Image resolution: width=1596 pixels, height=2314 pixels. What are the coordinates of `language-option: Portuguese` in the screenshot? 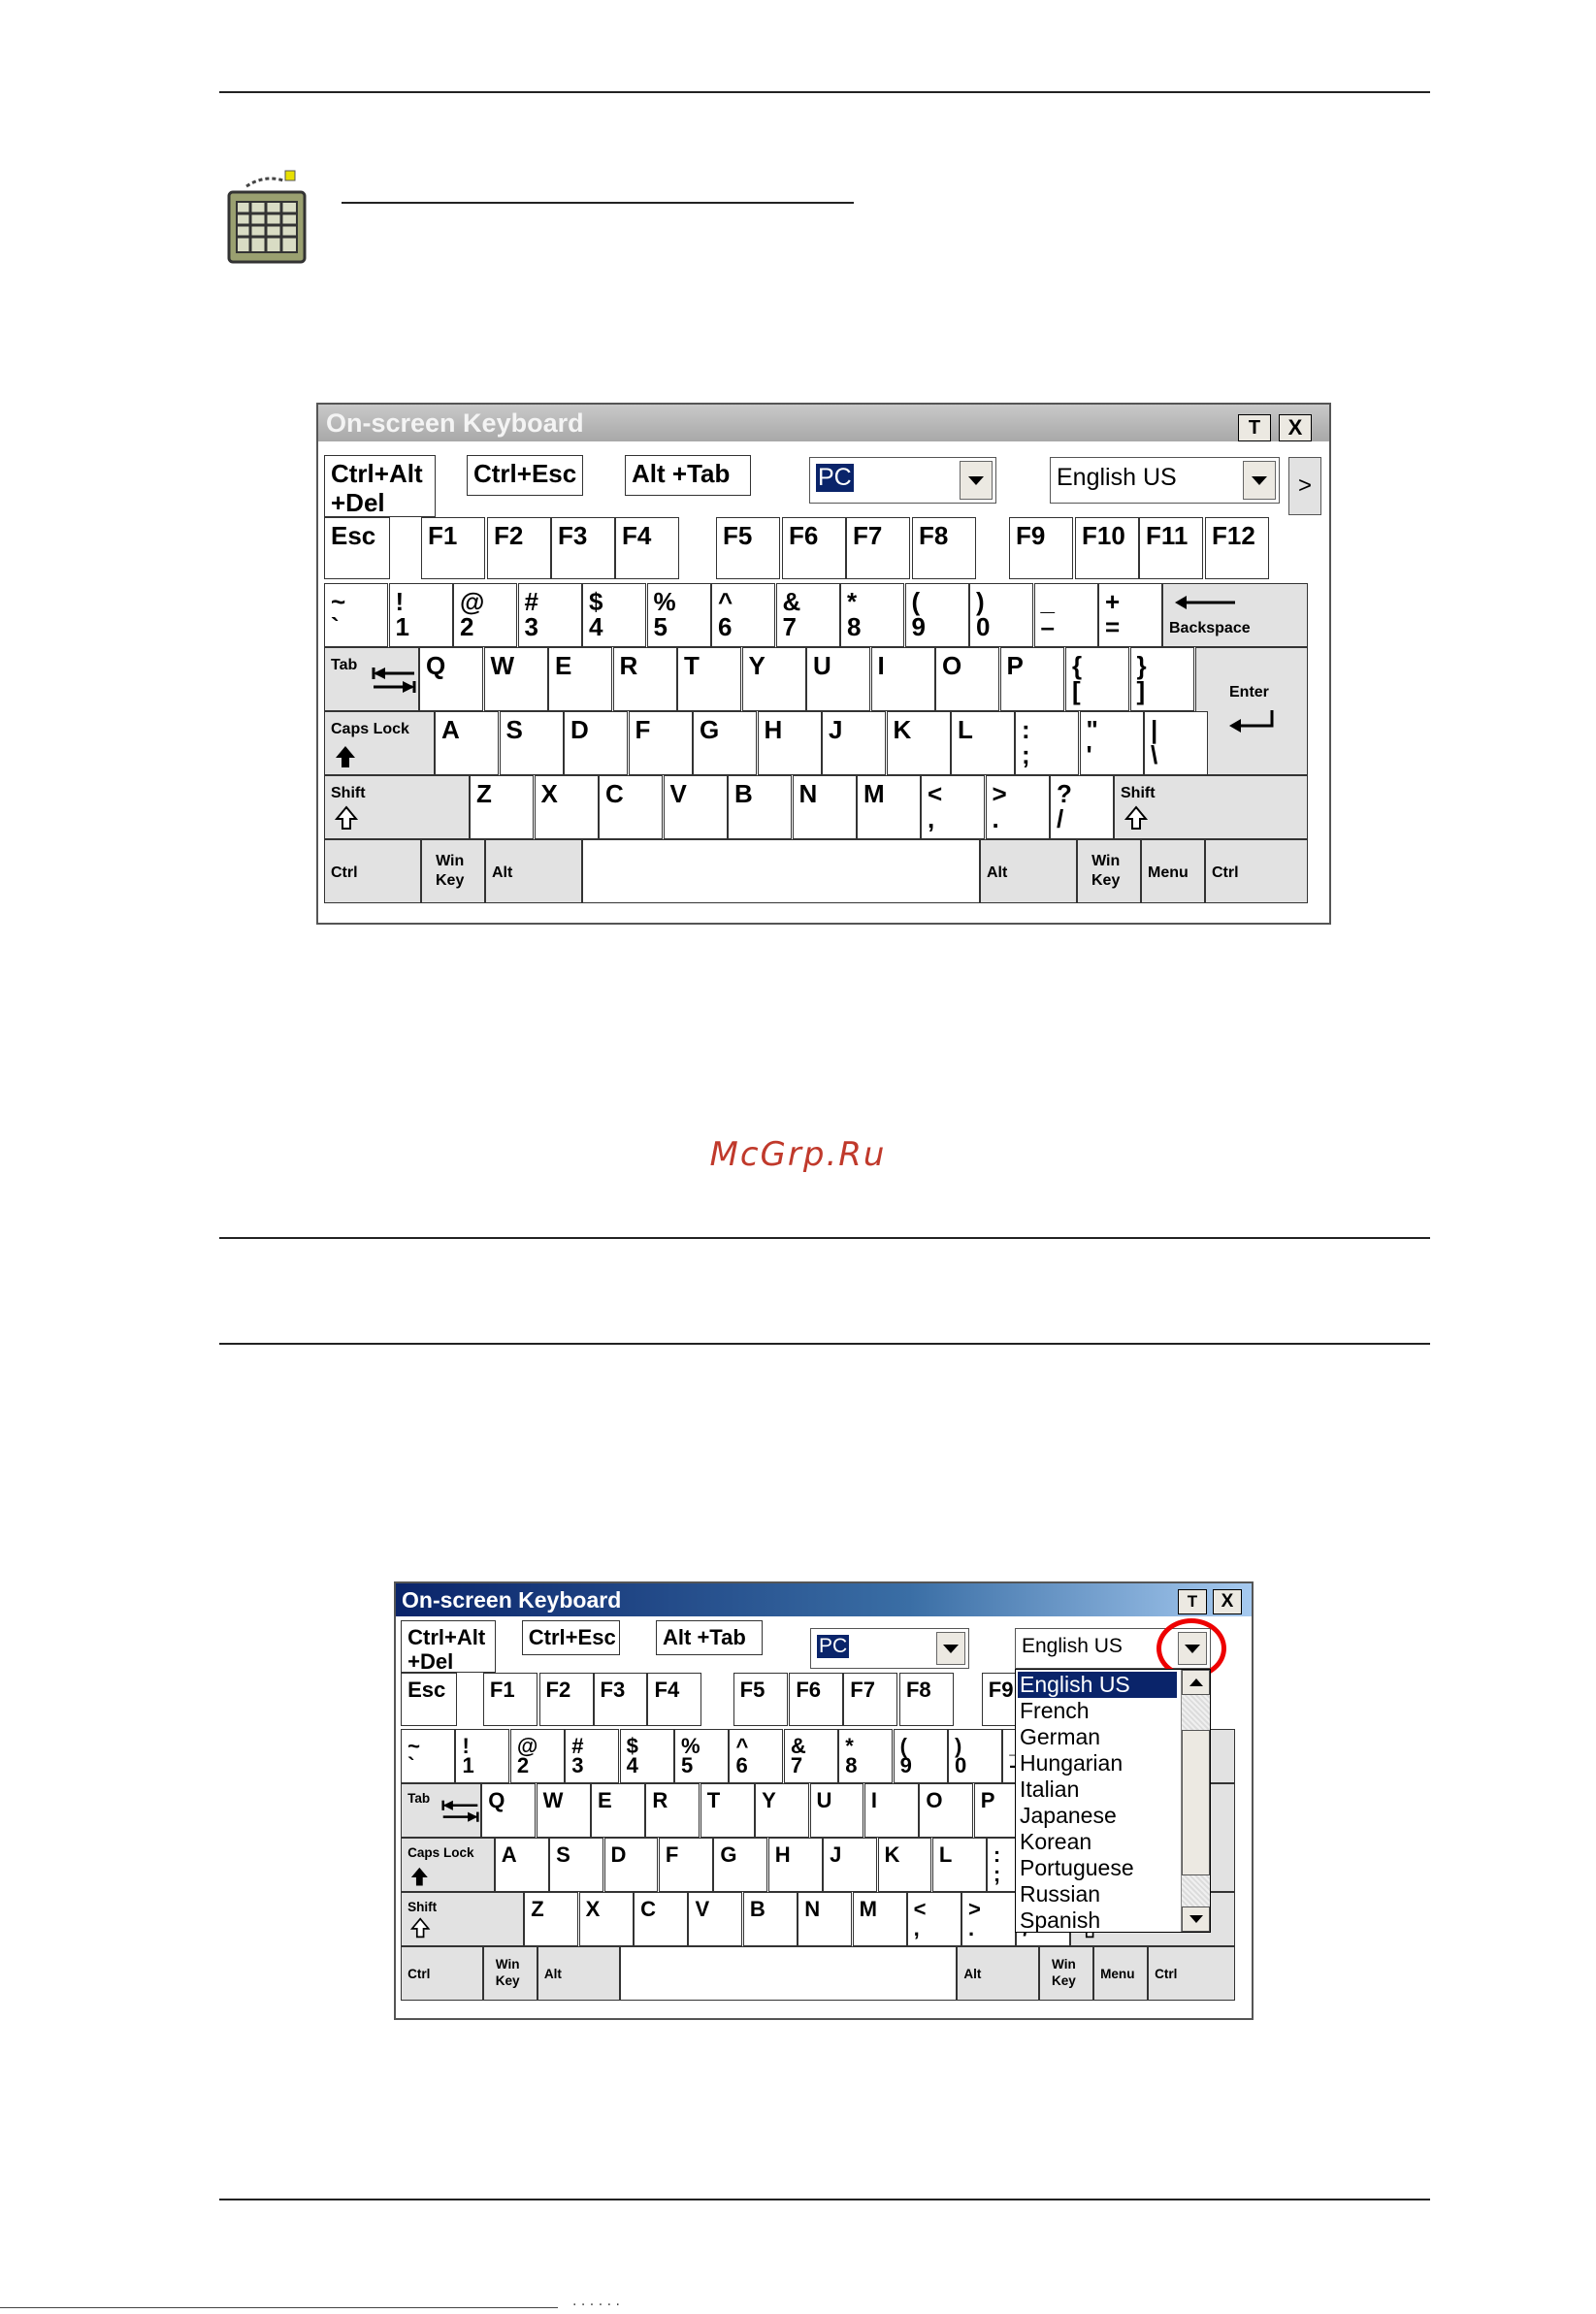 It's located at (1097, 1868).